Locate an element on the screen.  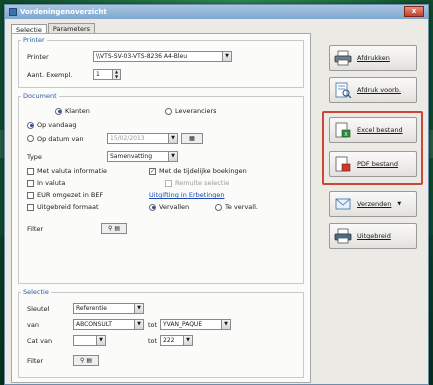
checkbox-in-valuta-label: In valuta is located at coordinates (51, 183).